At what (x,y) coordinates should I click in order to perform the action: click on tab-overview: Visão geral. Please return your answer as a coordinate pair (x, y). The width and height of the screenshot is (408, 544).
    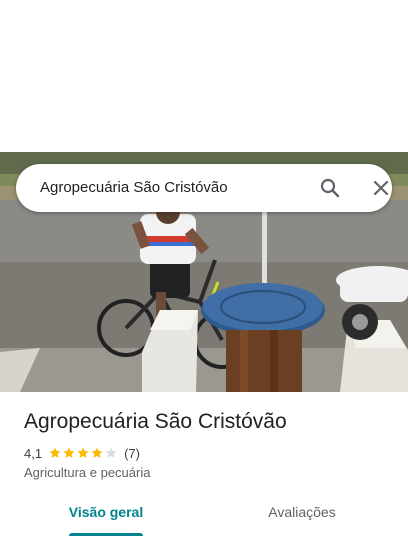
    Looking at the image, I should click on (106, 520).